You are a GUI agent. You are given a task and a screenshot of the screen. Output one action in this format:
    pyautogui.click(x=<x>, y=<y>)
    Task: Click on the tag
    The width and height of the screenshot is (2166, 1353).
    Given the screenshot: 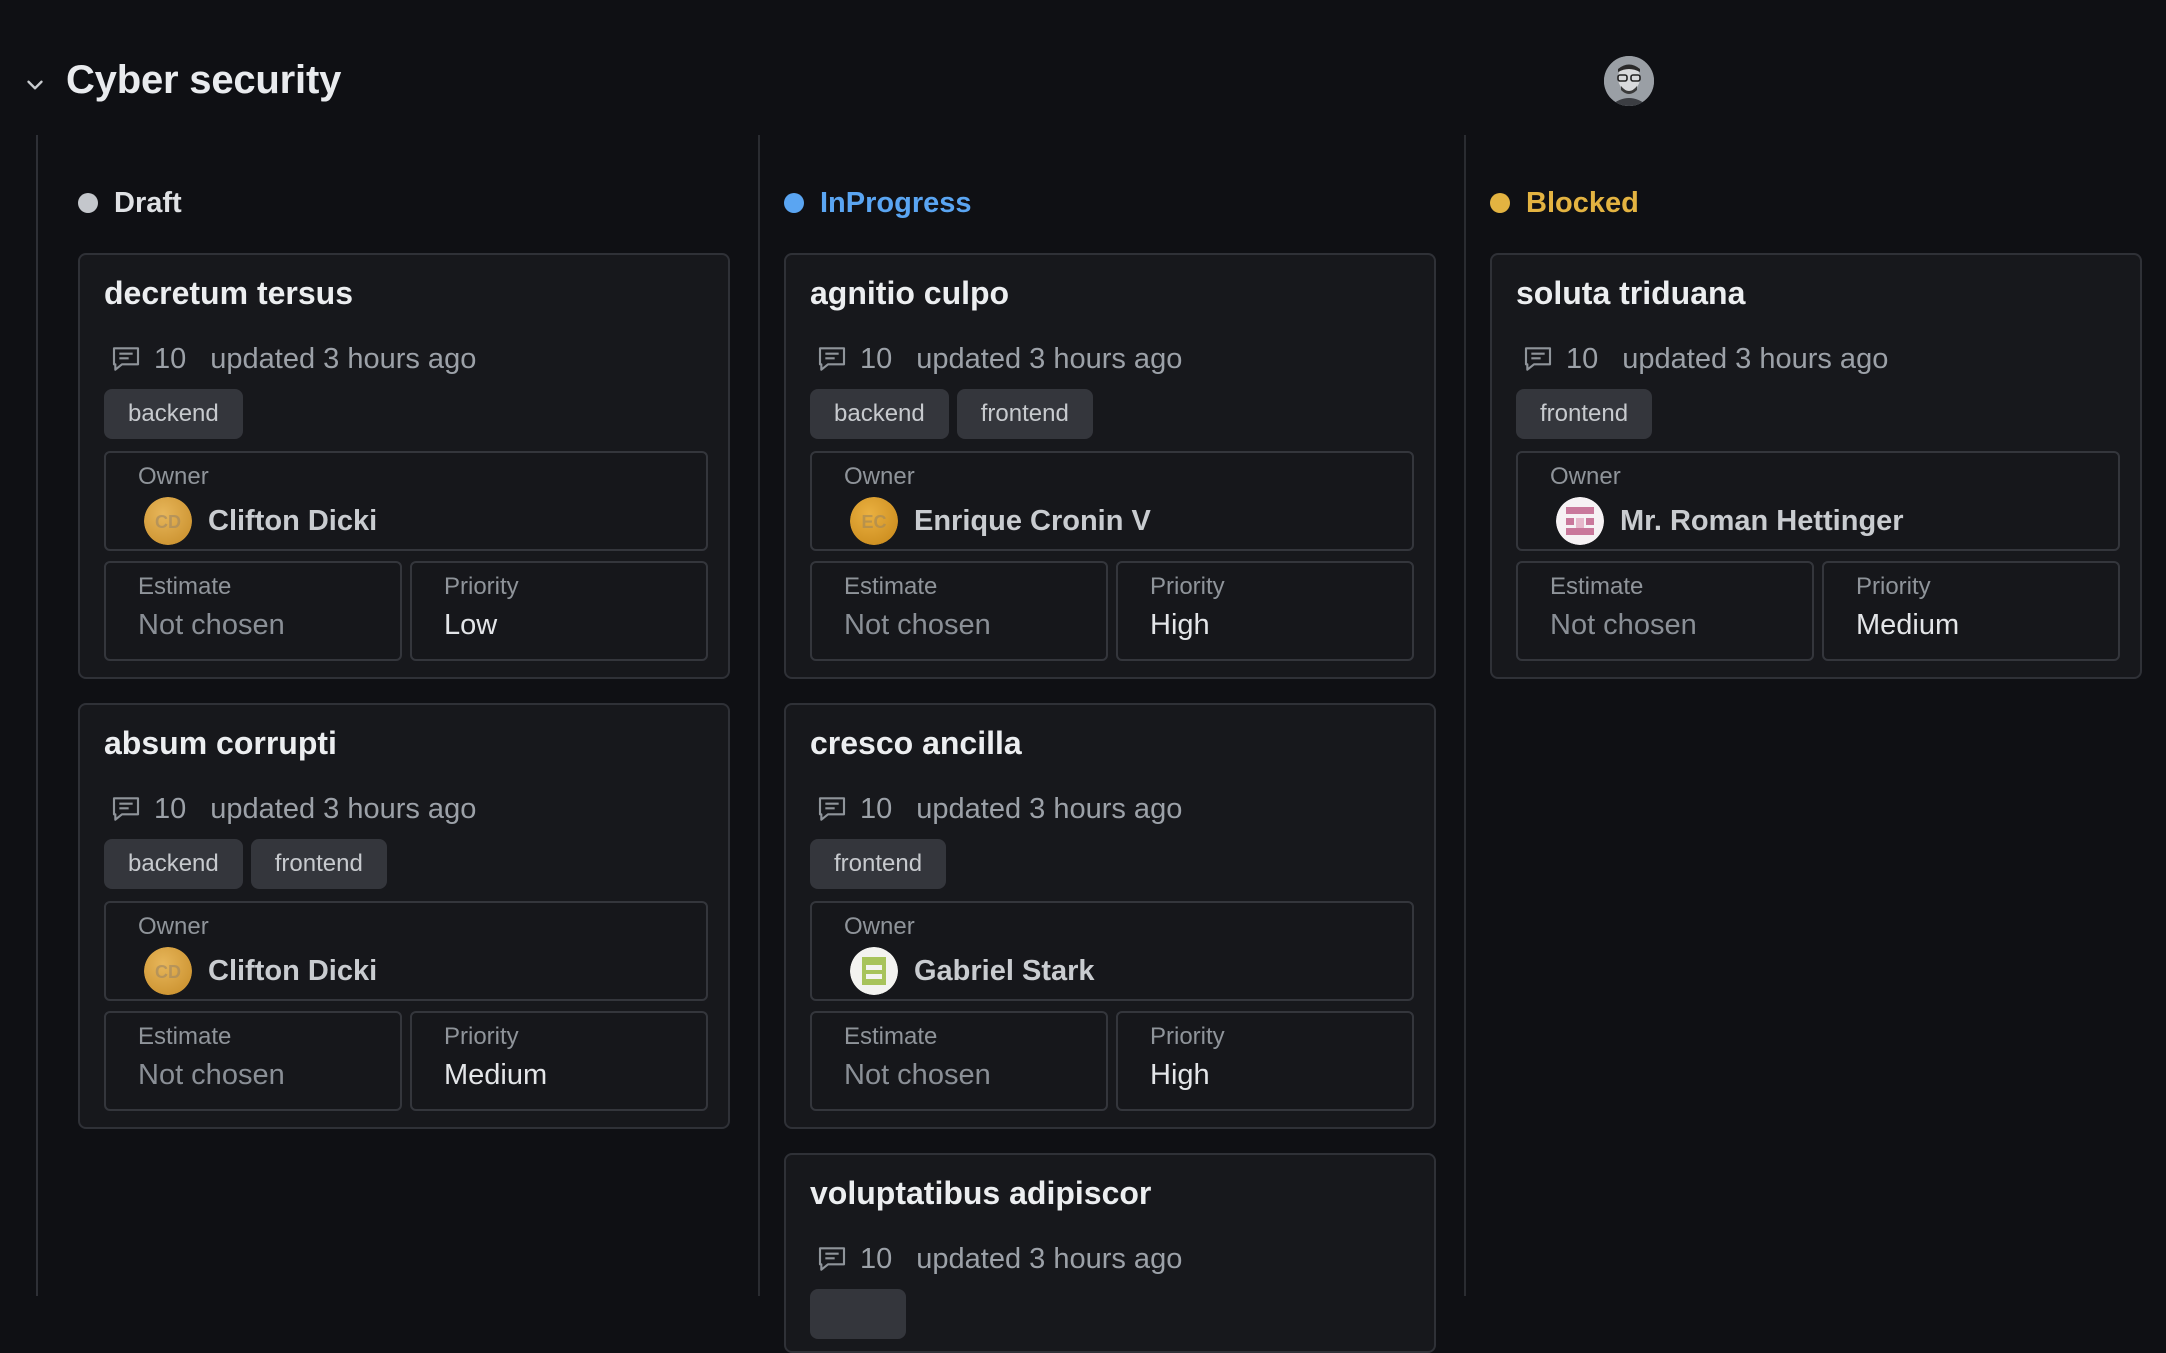 What is the action you would take?
    pyautogui.click(x=858, y=1314)
    